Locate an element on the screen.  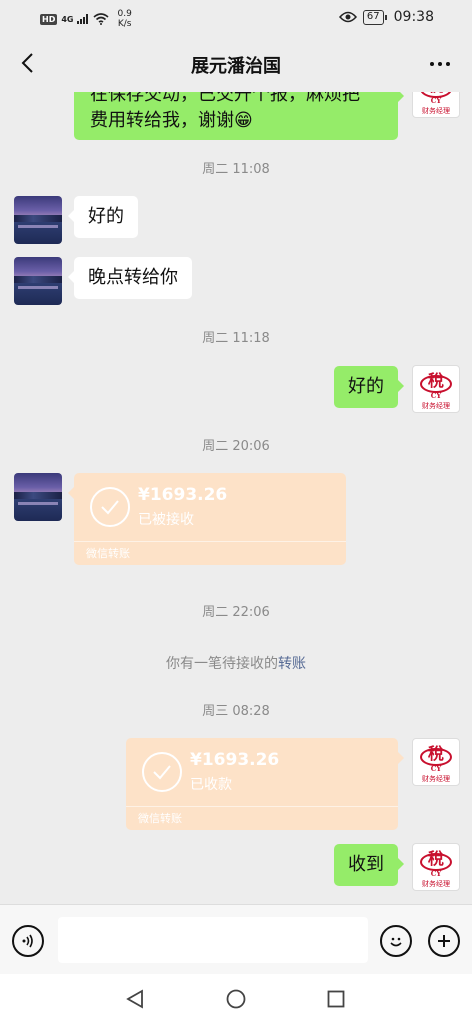
status-right: 67 09:38 is located at coordinates (386, 17).